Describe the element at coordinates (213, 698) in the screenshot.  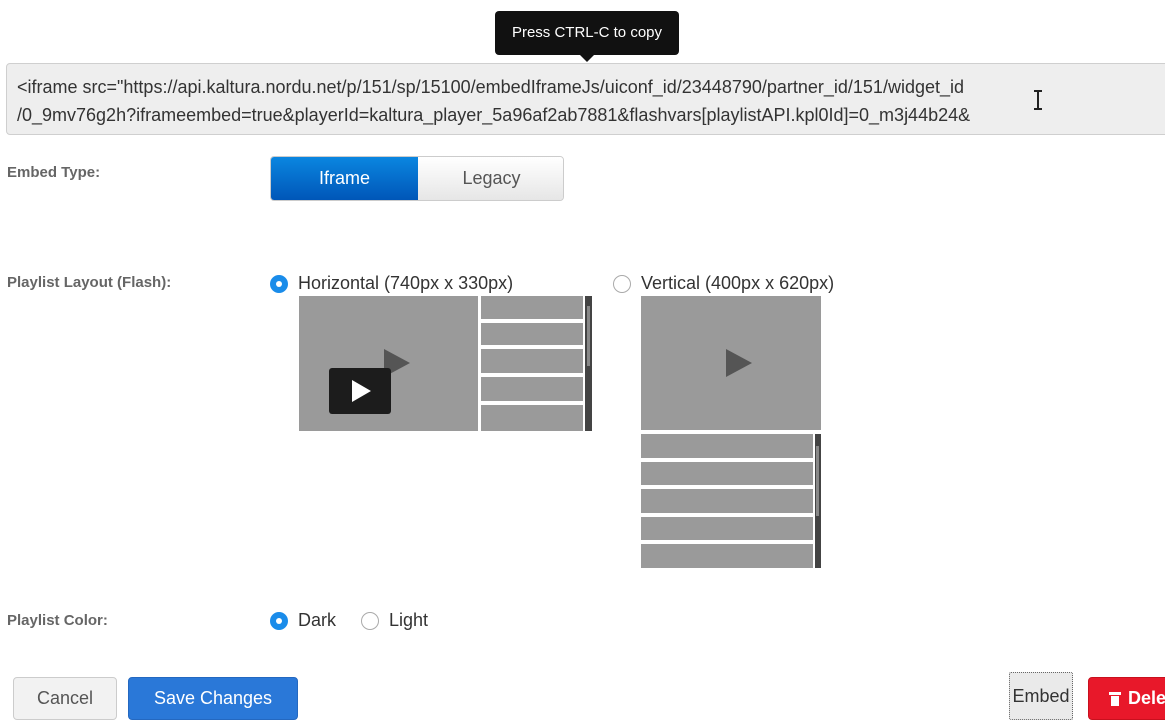
I see `save-changes-button: Save Changes` at that location.